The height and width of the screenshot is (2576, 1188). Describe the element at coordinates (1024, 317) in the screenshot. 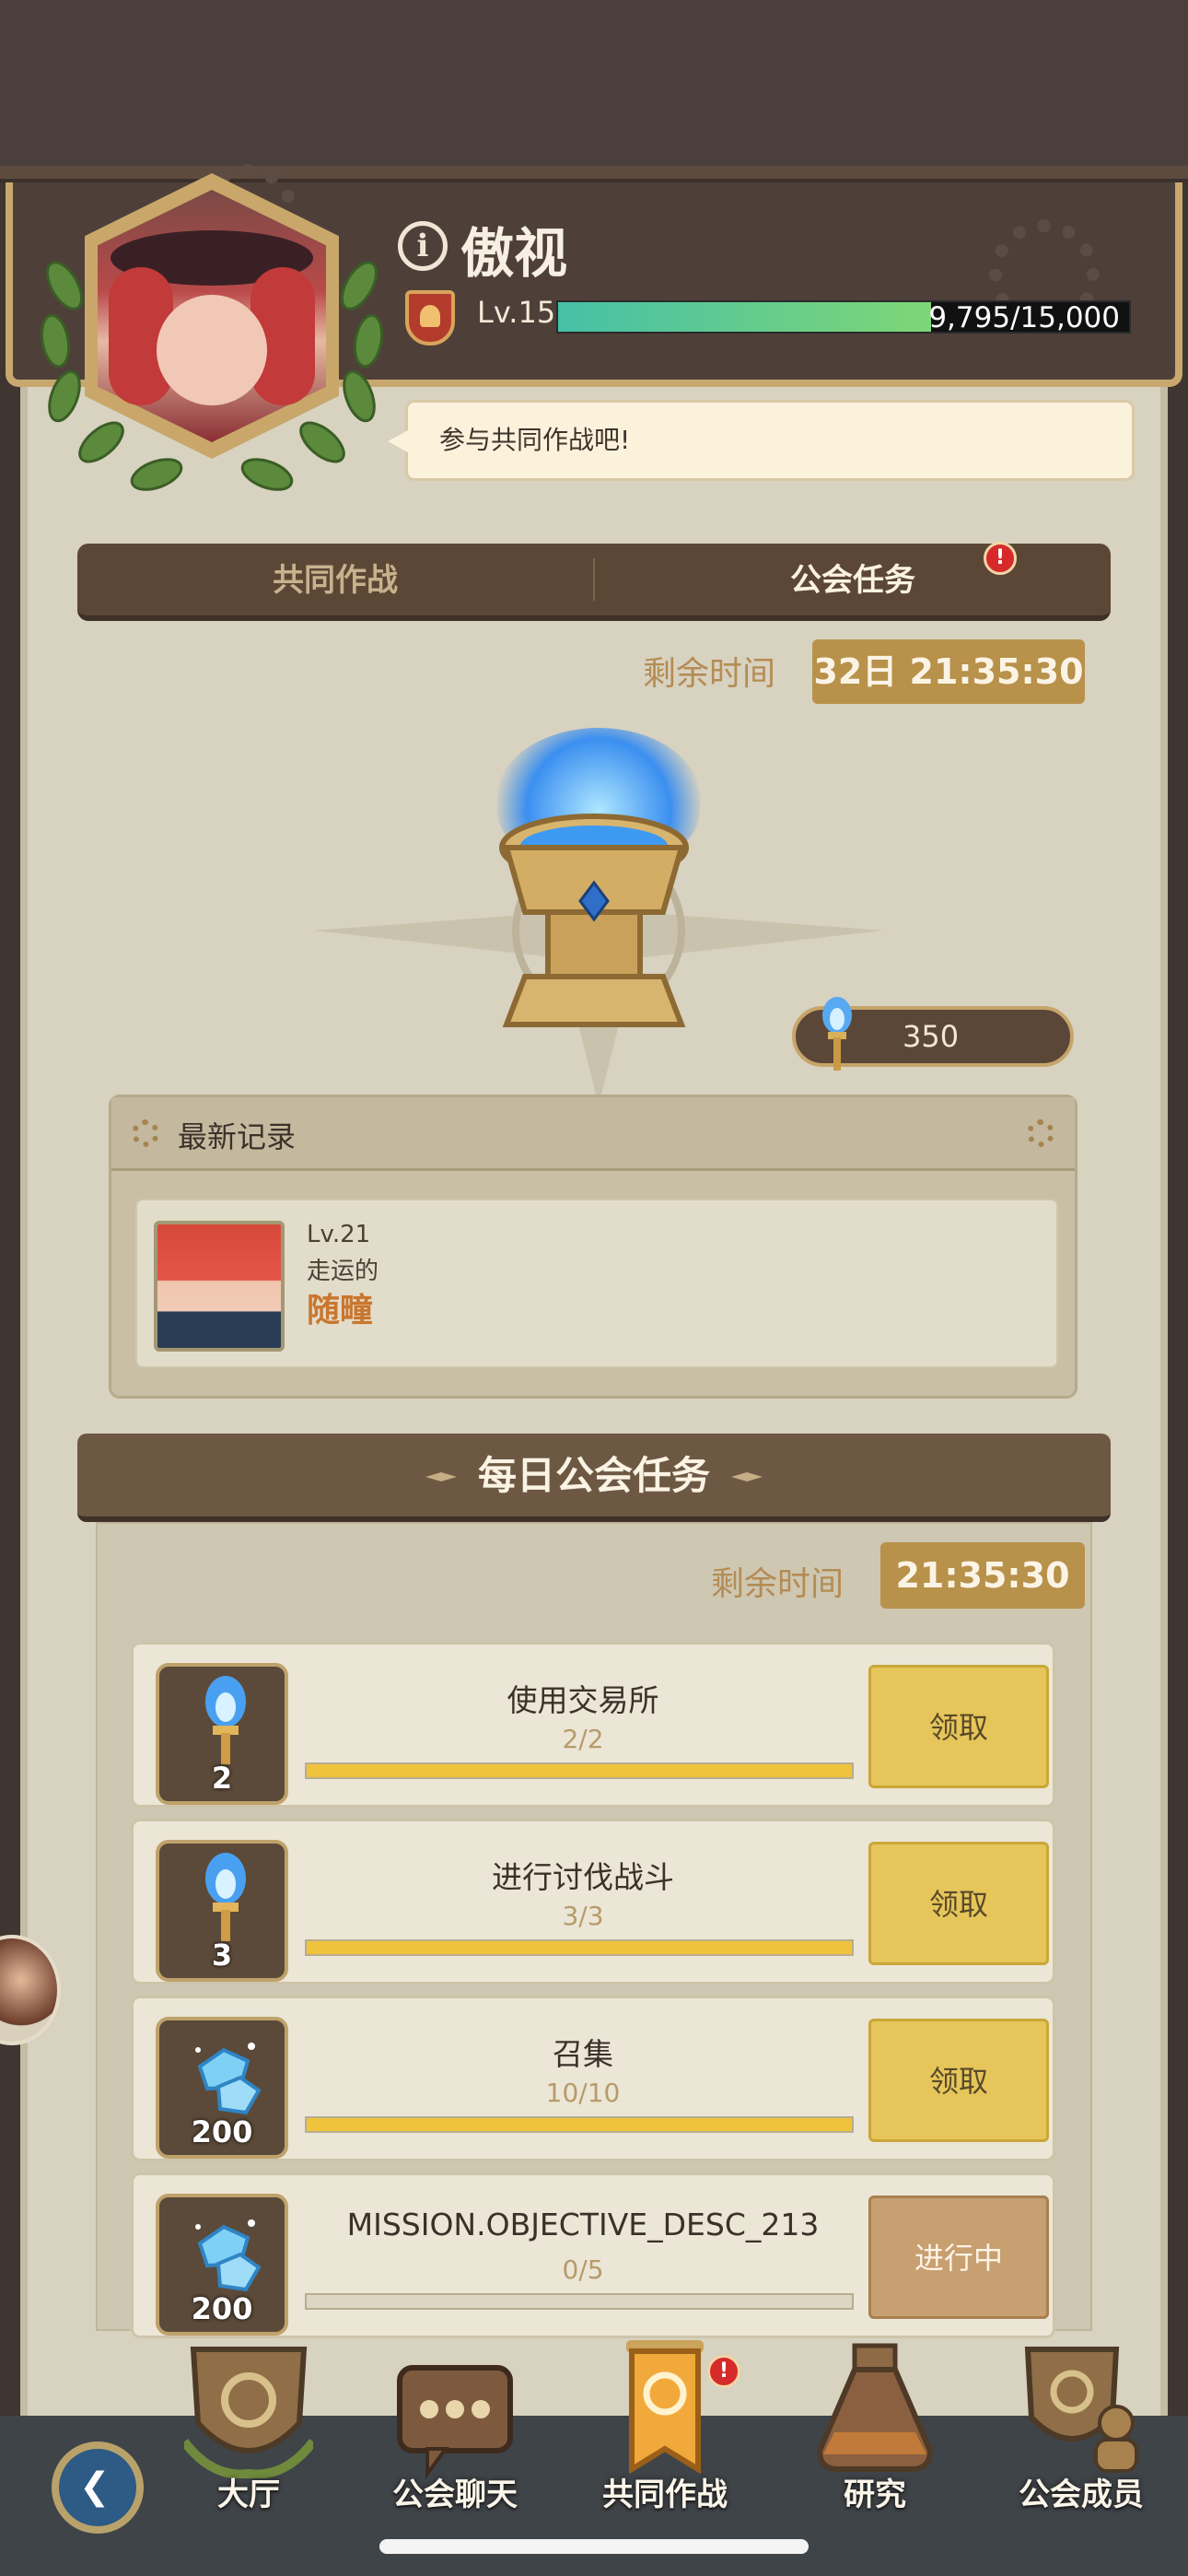

I see `xp-text: 9,795/15,000` at that location.